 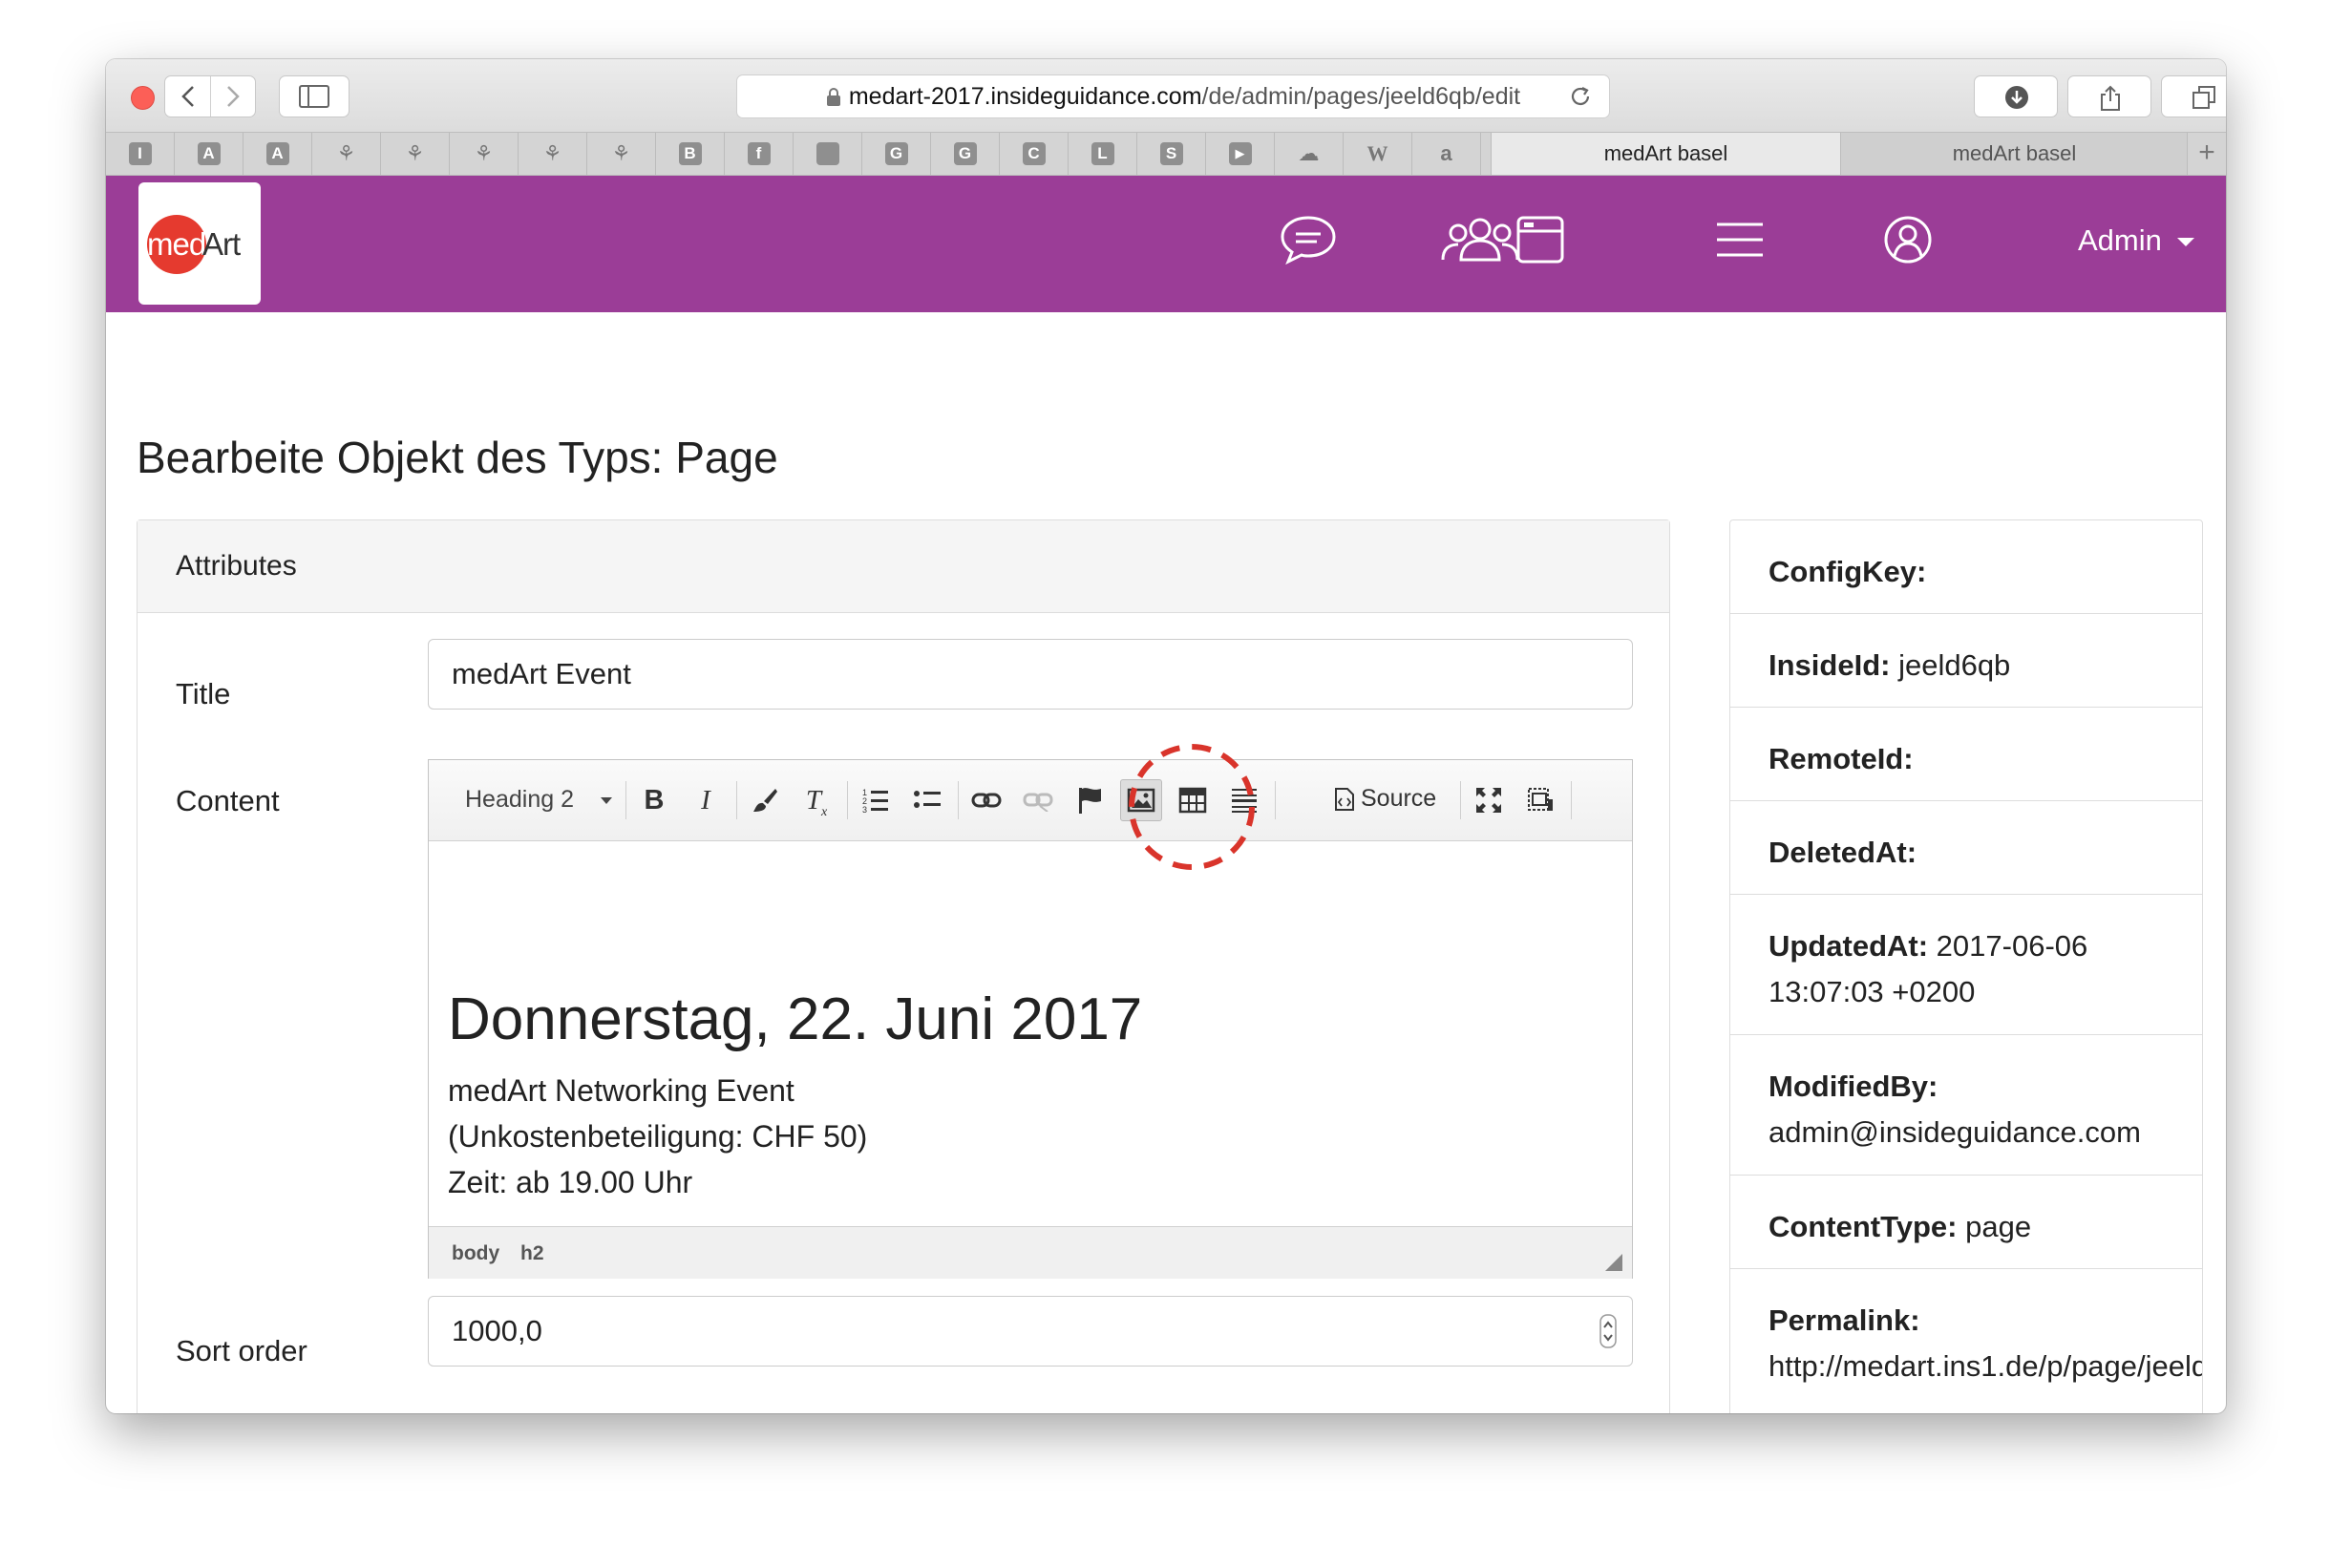 I want to click on source-button: Source, so click(x=1385, y=799).